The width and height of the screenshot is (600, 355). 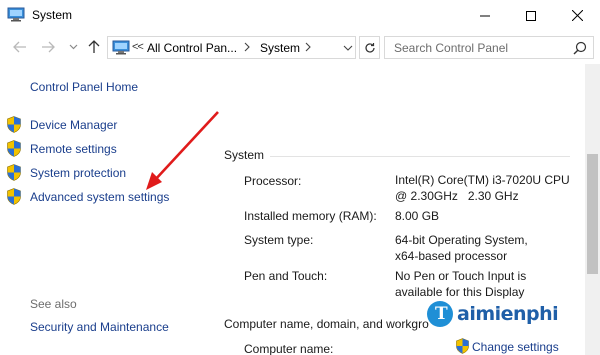 What do you see at coordinates (73, 149) in the screenshot?
I see `sidebar-item-label: Remote settings` at bounding box center [73, 149].